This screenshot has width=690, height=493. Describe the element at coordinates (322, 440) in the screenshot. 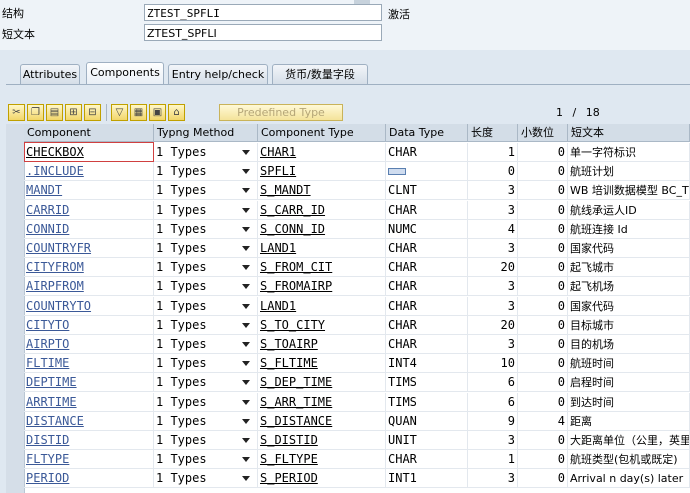

I see `component-type-cell: S_DISTID` at that location.